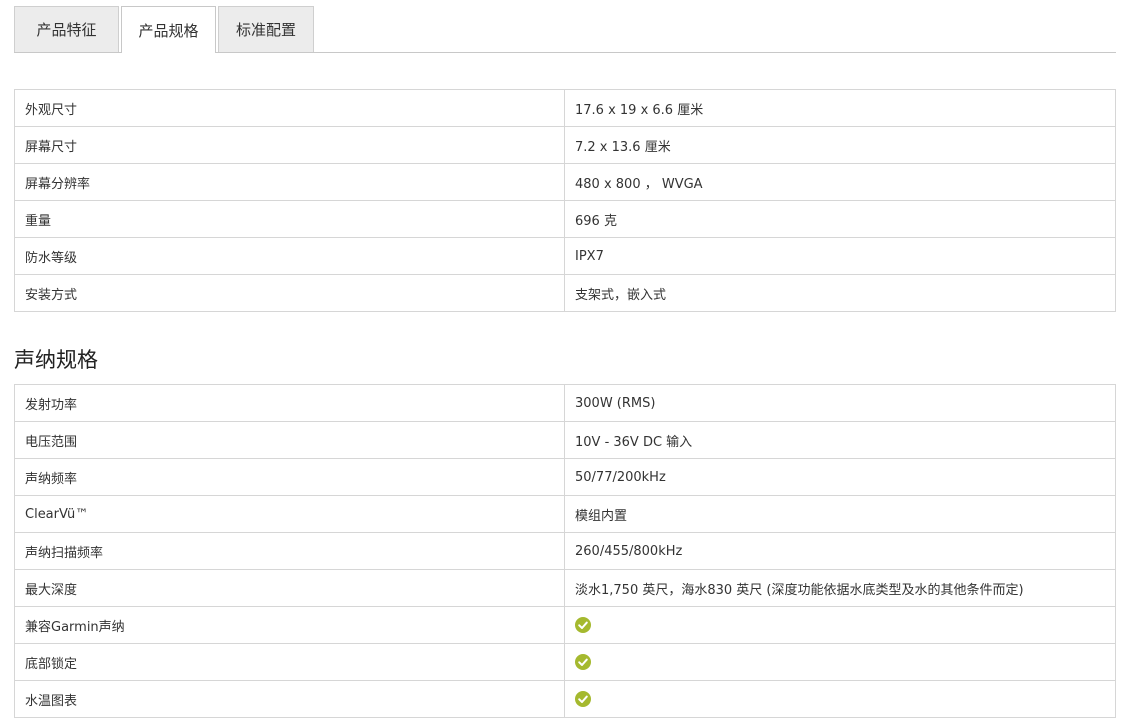 This screenshot has height=728, width=1125. What do you see at coordinates (66, 29) in the screenshot?
I see `tab-features: 产品特征` at bounding box center [66, 29].